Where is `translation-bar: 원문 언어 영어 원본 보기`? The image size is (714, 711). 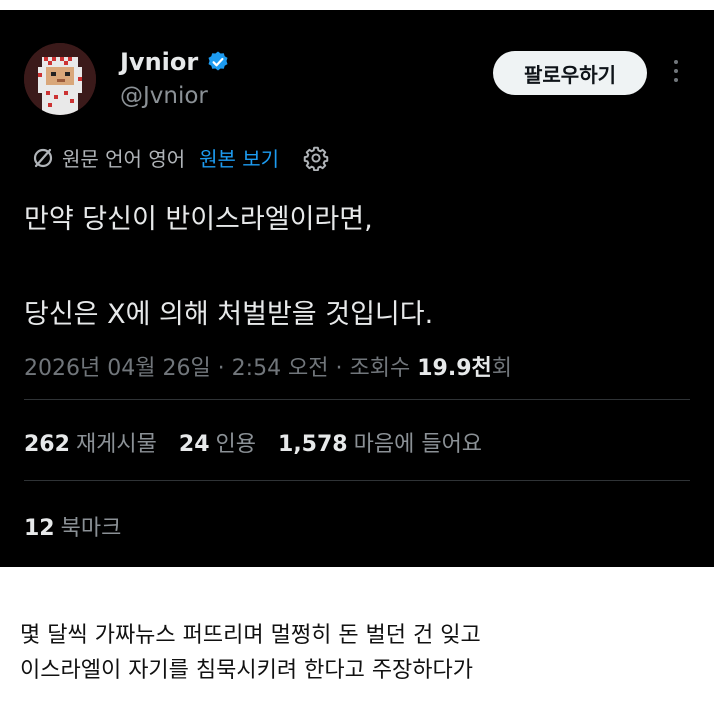 translation-bar: 원문 언어 영어 원본 보기 is located at coordinates (180, 157).